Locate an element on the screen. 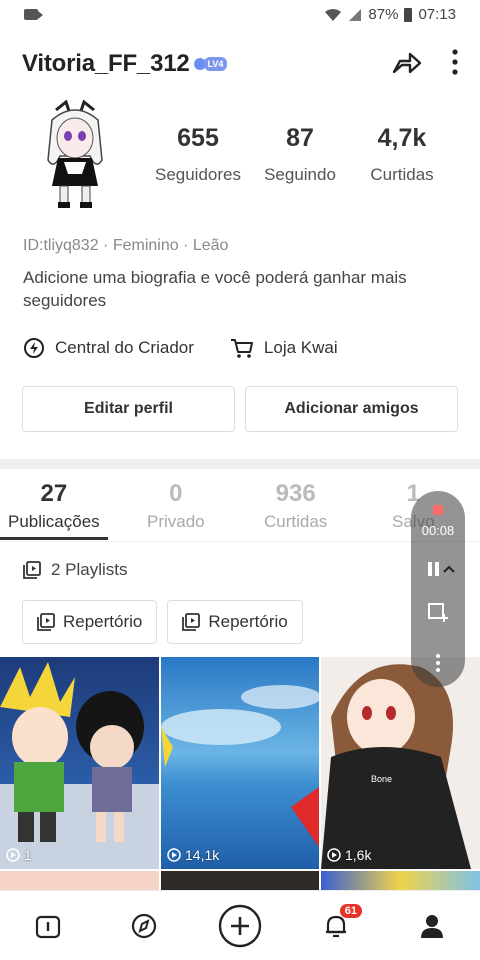 The image size is (480, 960). level-badge: LV4 is located at coordinates (210, 64).